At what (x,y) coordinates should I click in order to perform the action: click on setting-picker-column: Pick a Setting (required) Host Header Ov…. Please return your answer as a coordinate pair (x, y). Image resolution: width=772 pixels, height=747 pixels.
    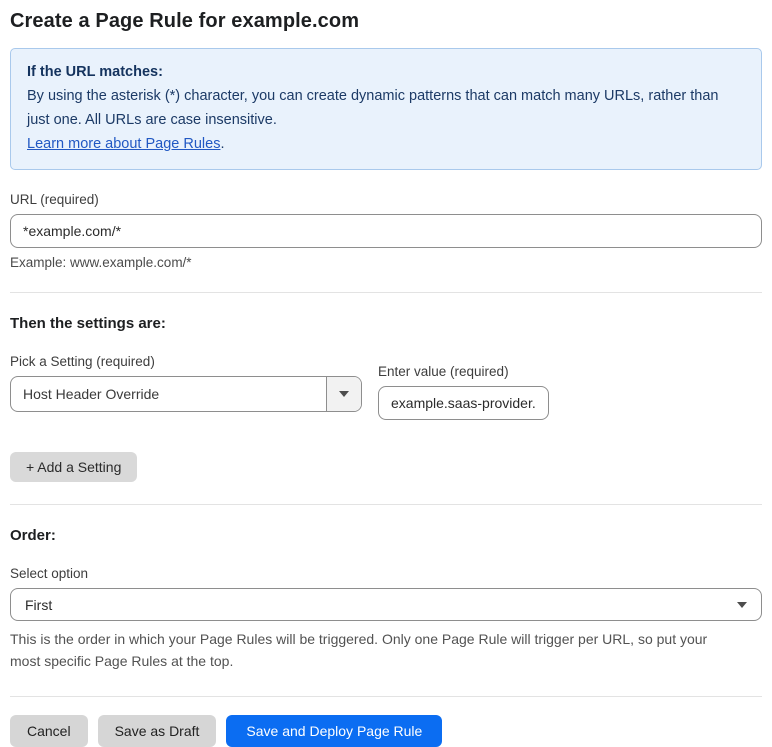
    Looking at the image, I should click on (186, 383).